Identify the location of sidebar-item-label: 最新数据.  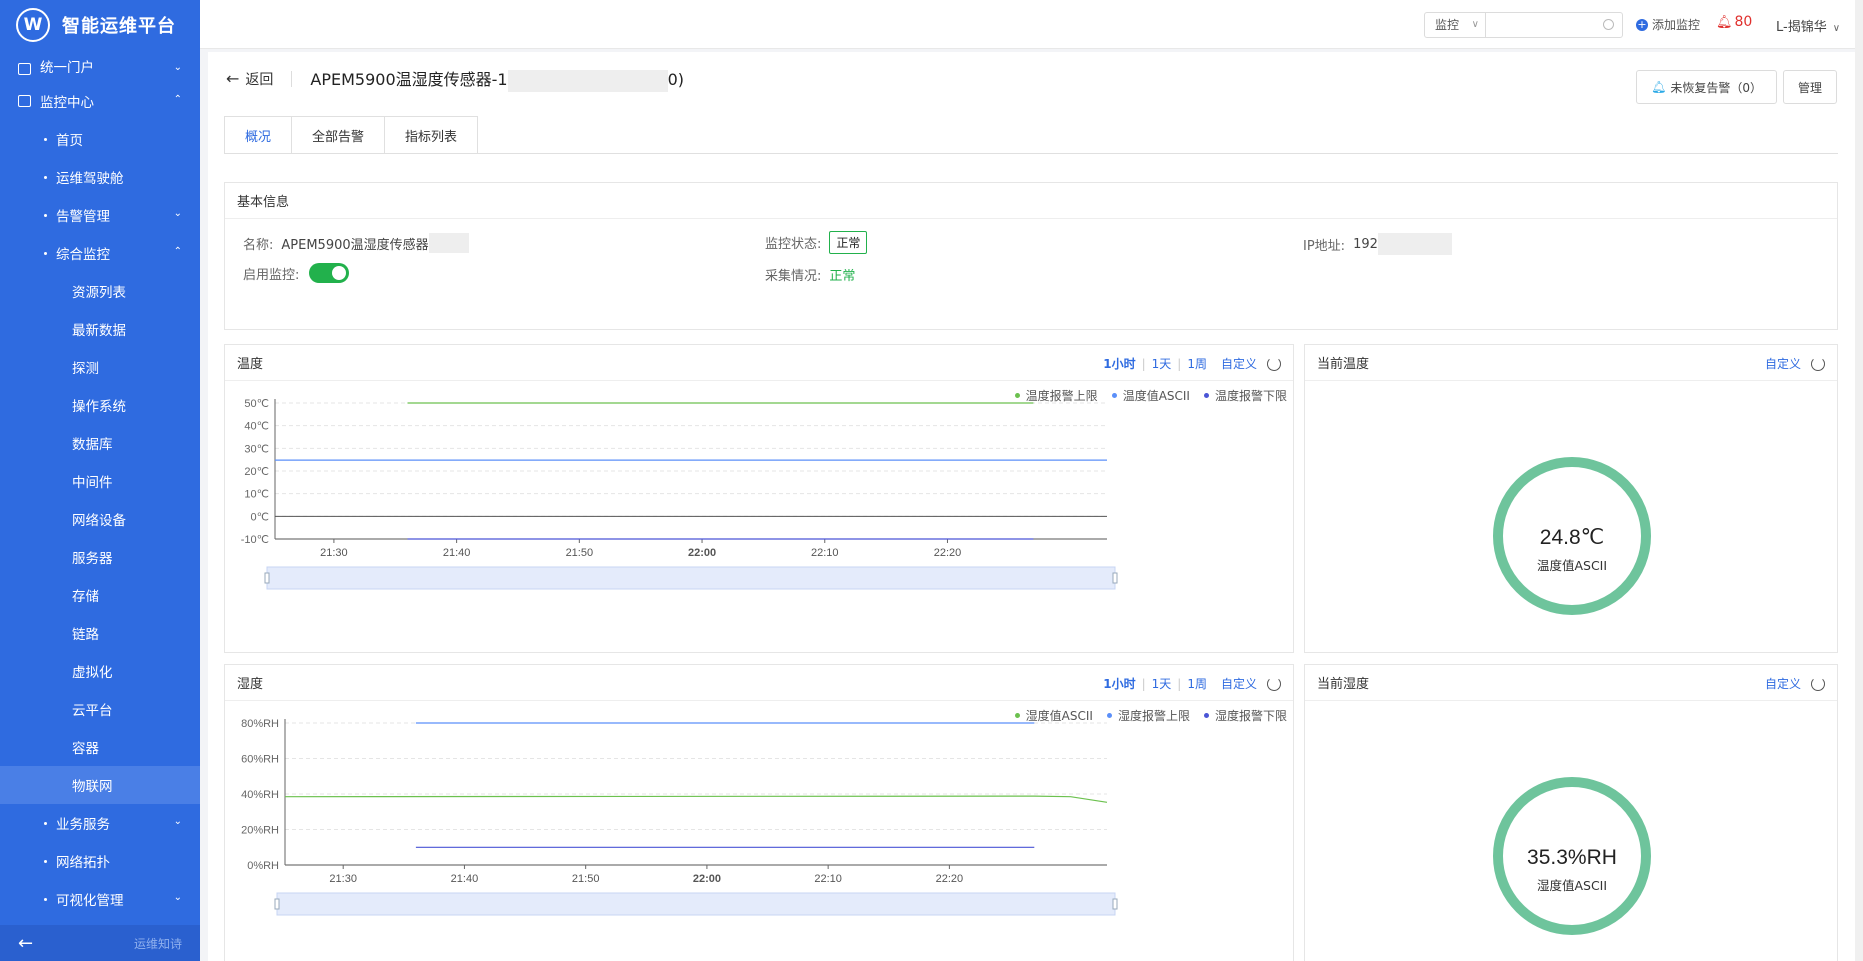
(99, 331).